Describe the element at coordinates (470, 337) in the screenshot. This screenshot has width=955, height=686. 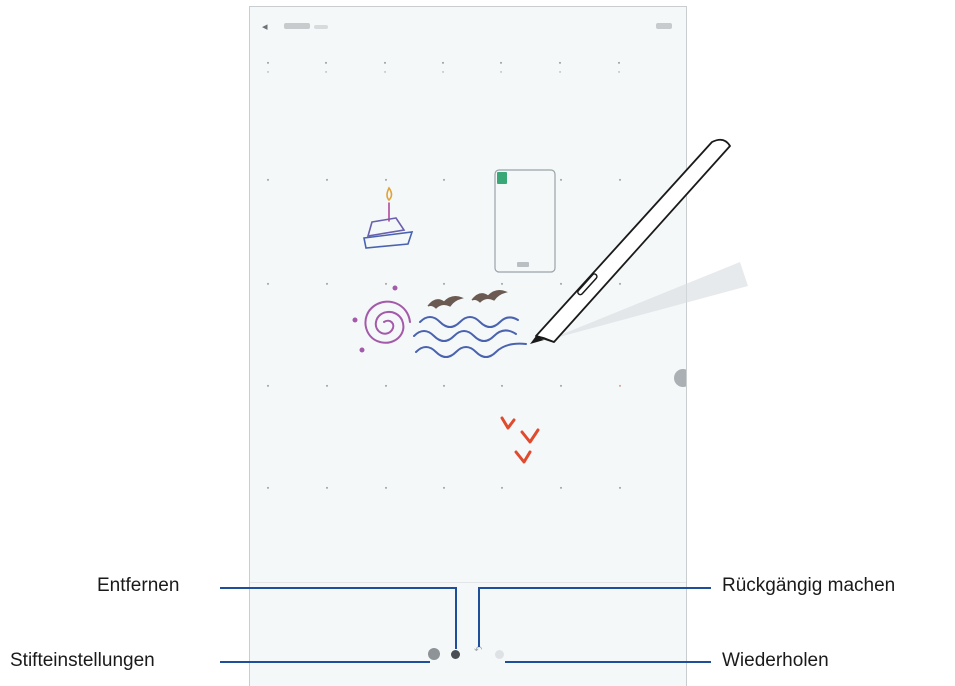
I see `waves-sketch` at that location.